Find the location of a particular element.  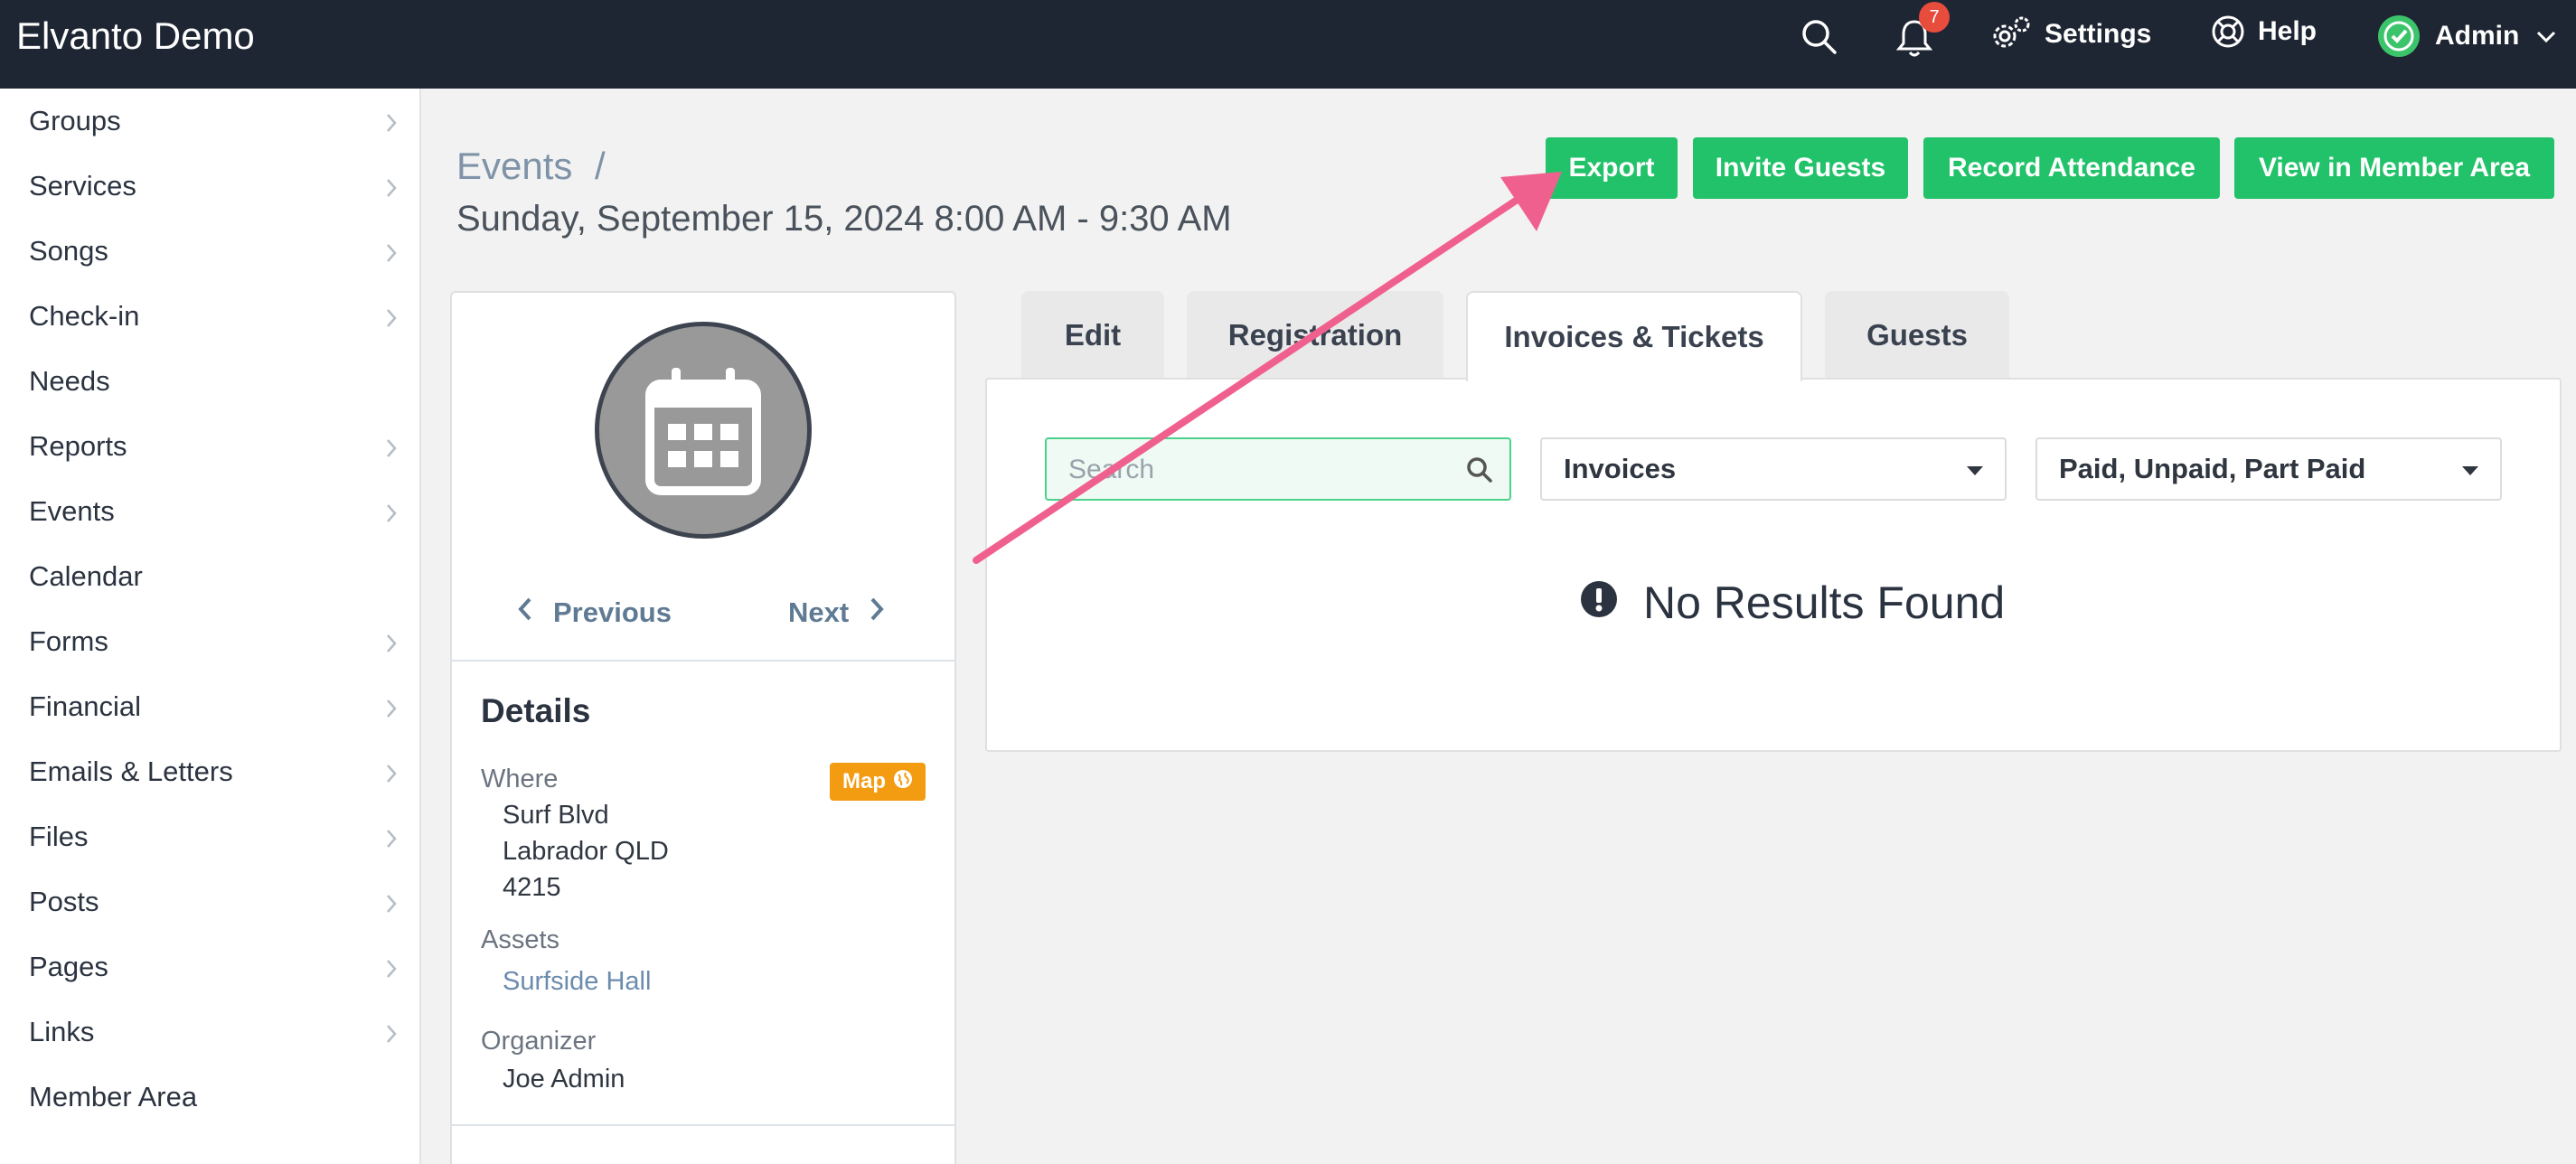

settings-label: Settings is located at coordinates (2098, 34).